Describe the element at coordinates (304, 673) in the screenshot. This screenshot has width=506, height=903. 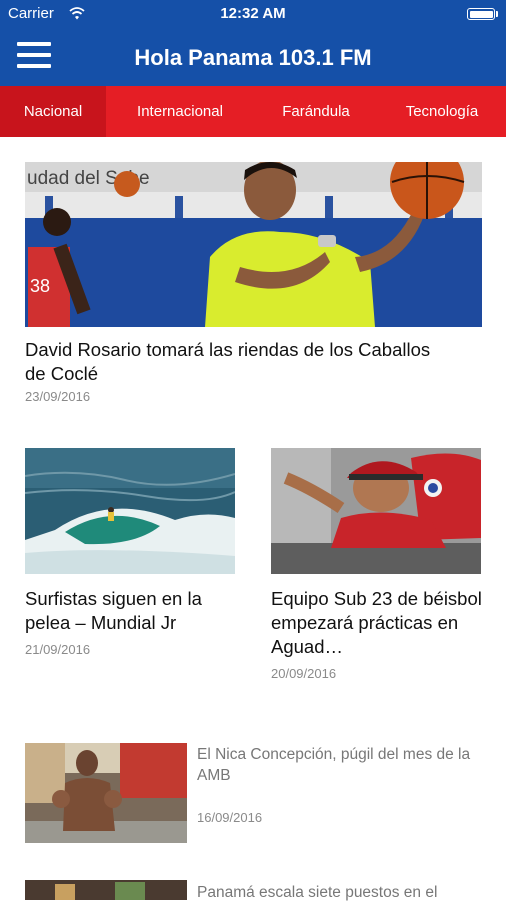
I see `grid-article-date-baseball: 20/09/2016` at that location.